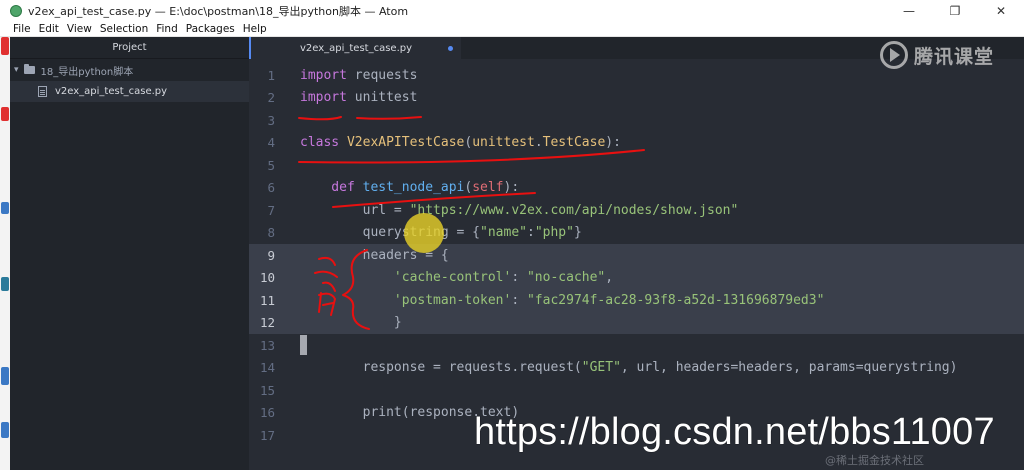  Describe the element at coordinates (267, 278) in the screenshot. I see `line-number: 10` at that location.